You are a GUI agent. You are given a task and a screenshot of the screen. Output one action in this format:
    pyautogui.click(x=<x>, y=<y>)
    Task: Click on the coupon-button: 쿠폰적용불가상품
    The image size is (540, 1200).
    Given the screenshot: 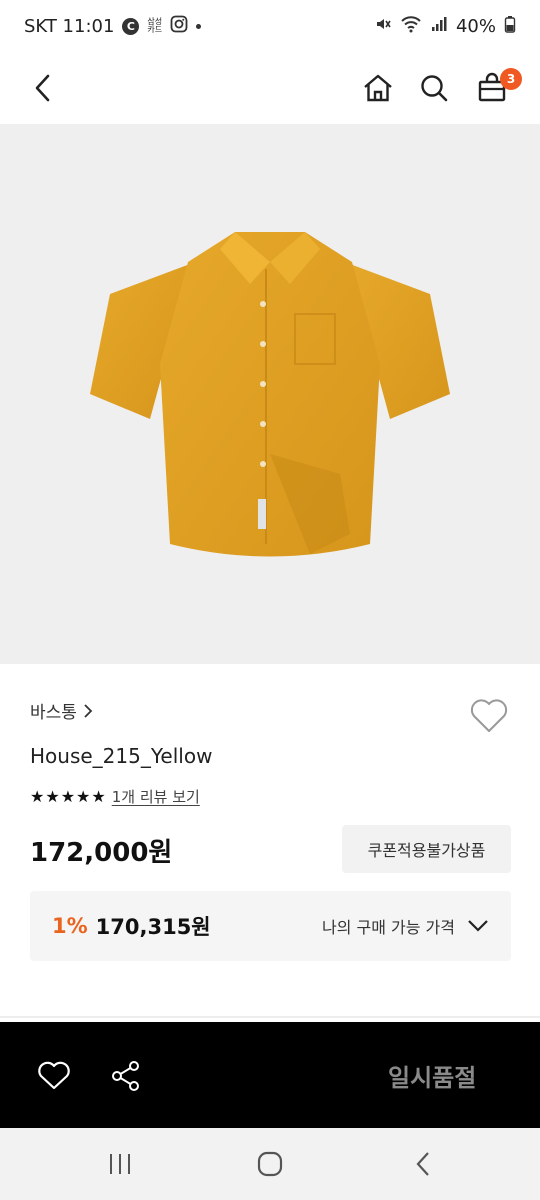 What is the action you would take?
    pyautogui.click(x=426, y=849)
    